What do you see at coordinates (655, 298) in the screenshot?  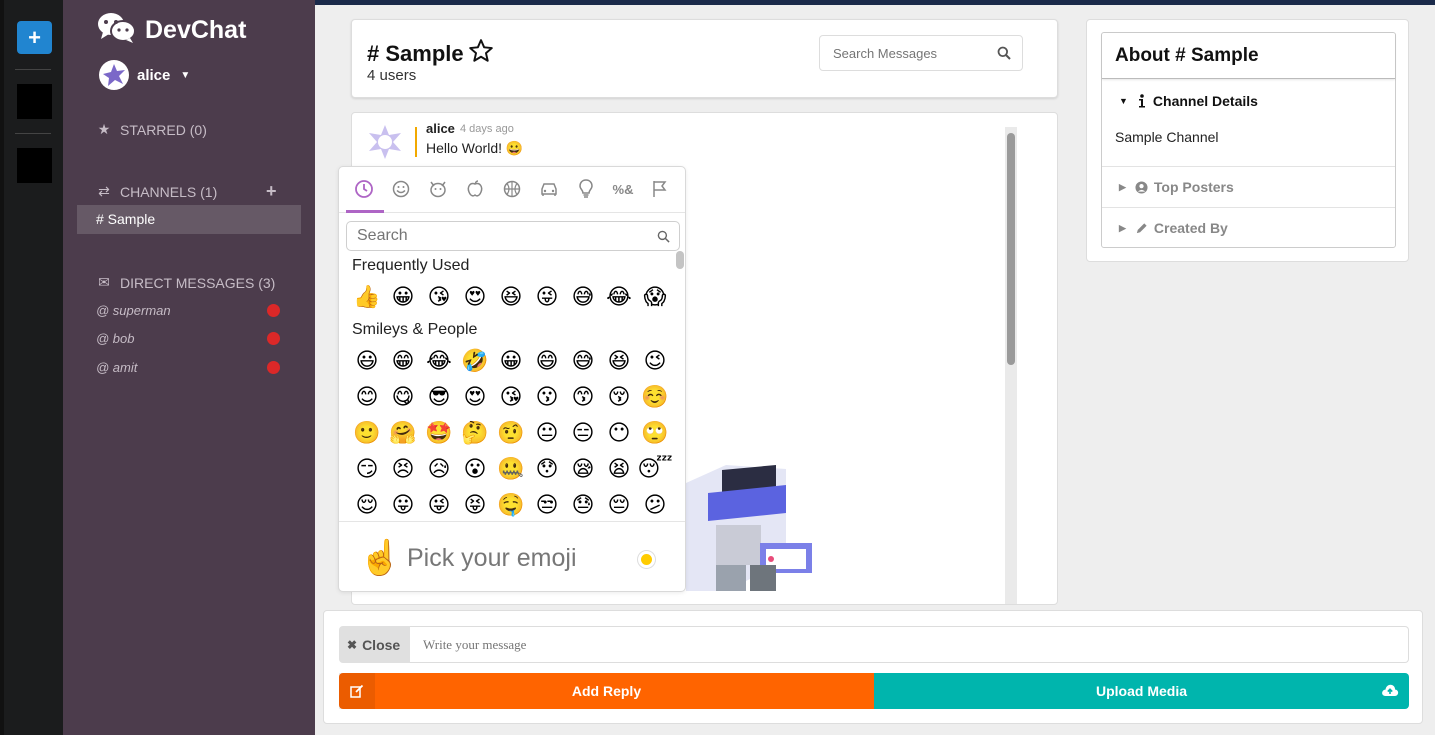 I see `emoji-cell: 😱` at bounding box center [655, 298].